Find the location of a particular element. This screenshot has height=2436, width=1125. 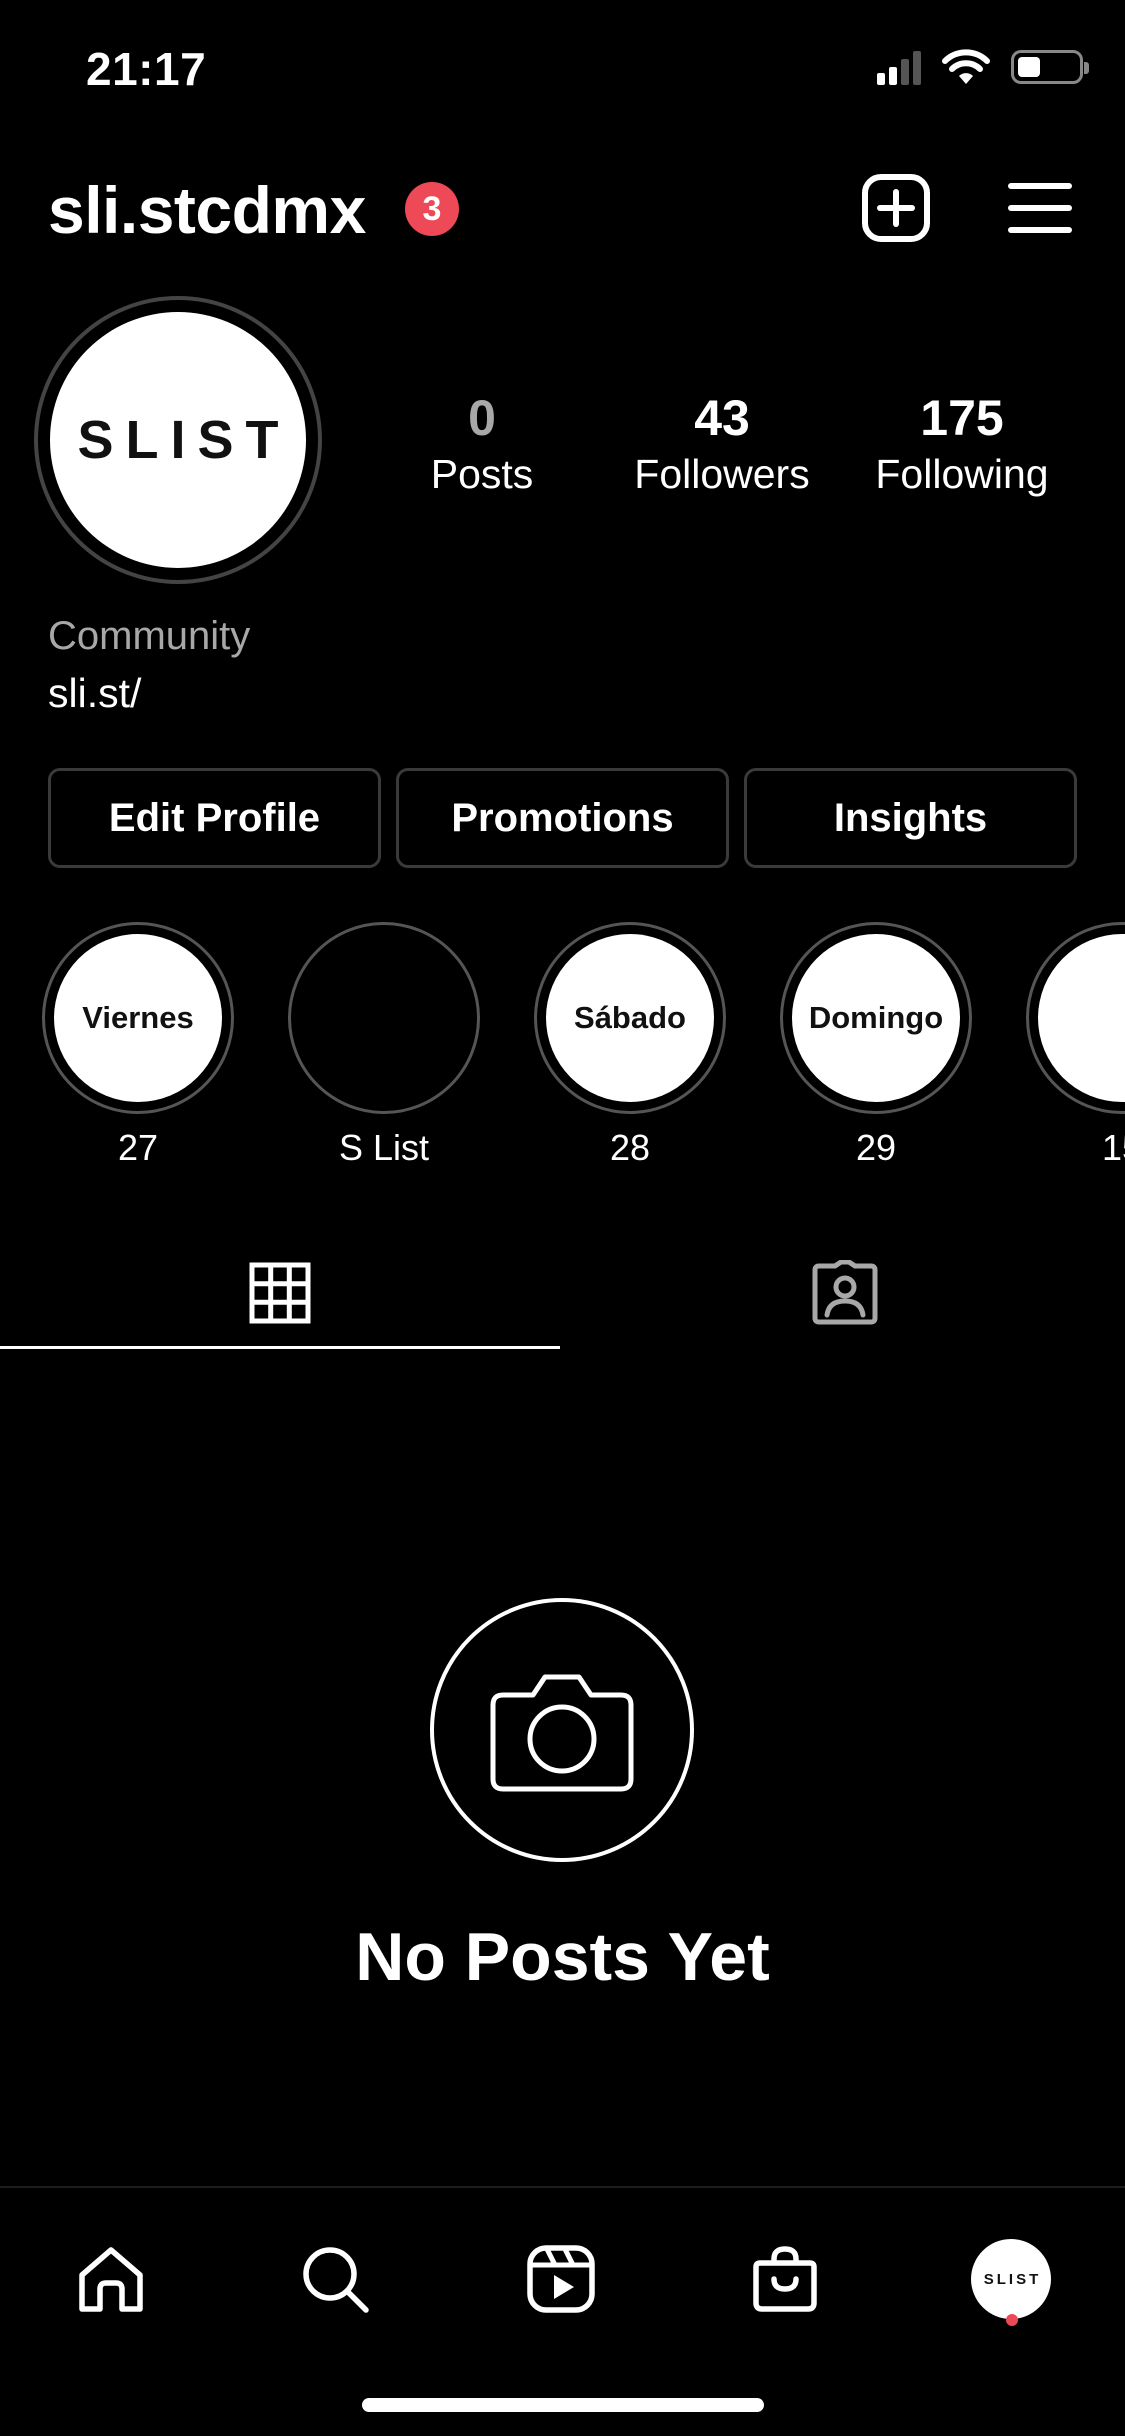

highlight-cover is located at coordinates (1081, 1018).